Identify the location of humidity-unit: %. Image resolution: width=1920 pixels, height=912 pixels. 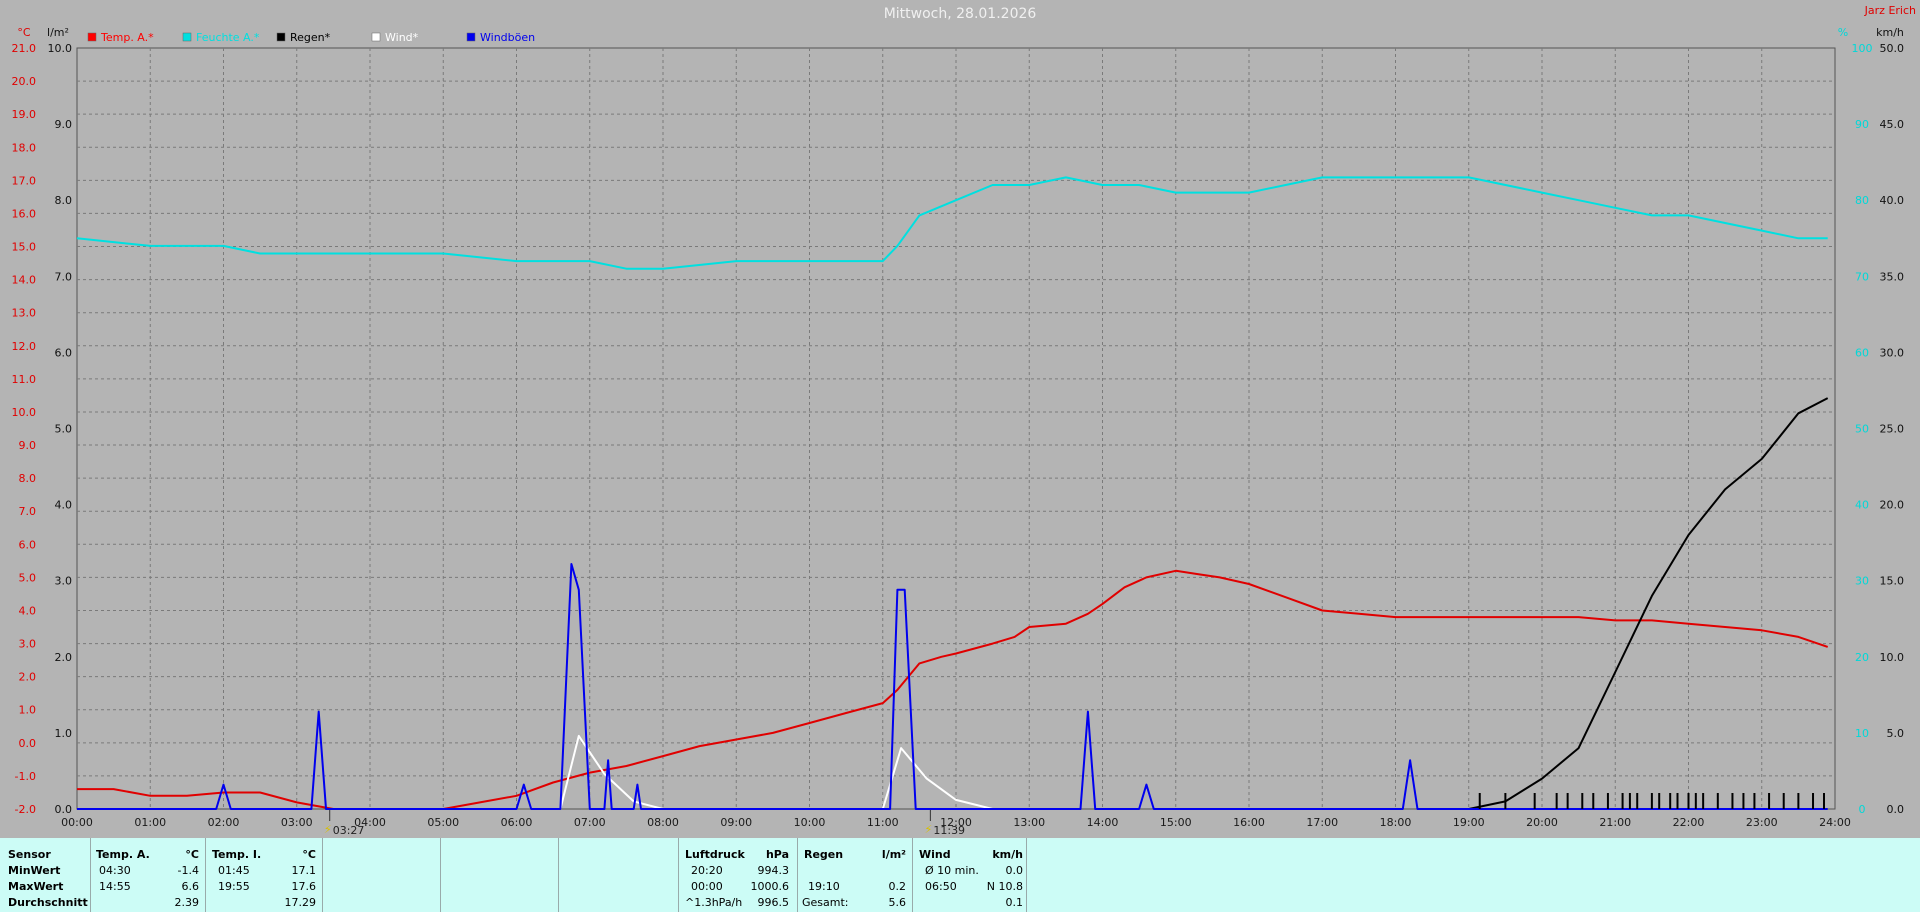
(1843, 32).